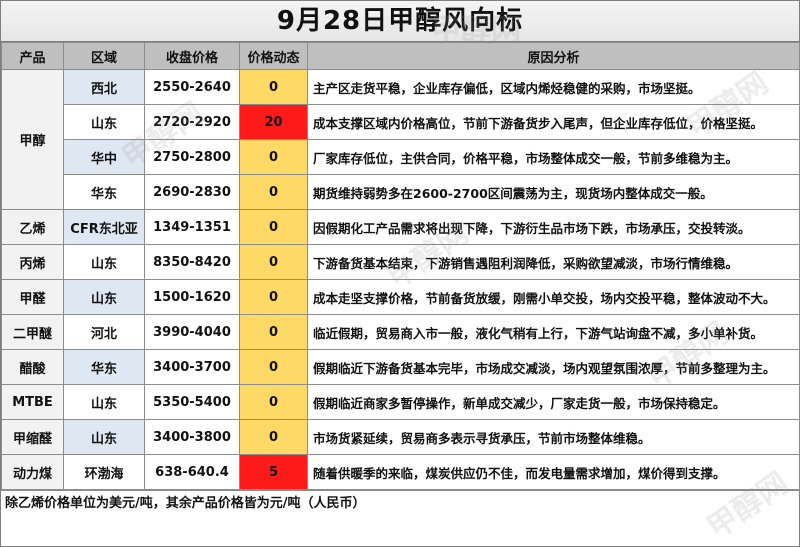 The image size is (800, 547). What do you see at coordinates (32, 227) in the screenshot?
I see `product-cell: 乙烯` at bounding box center [32, 227].